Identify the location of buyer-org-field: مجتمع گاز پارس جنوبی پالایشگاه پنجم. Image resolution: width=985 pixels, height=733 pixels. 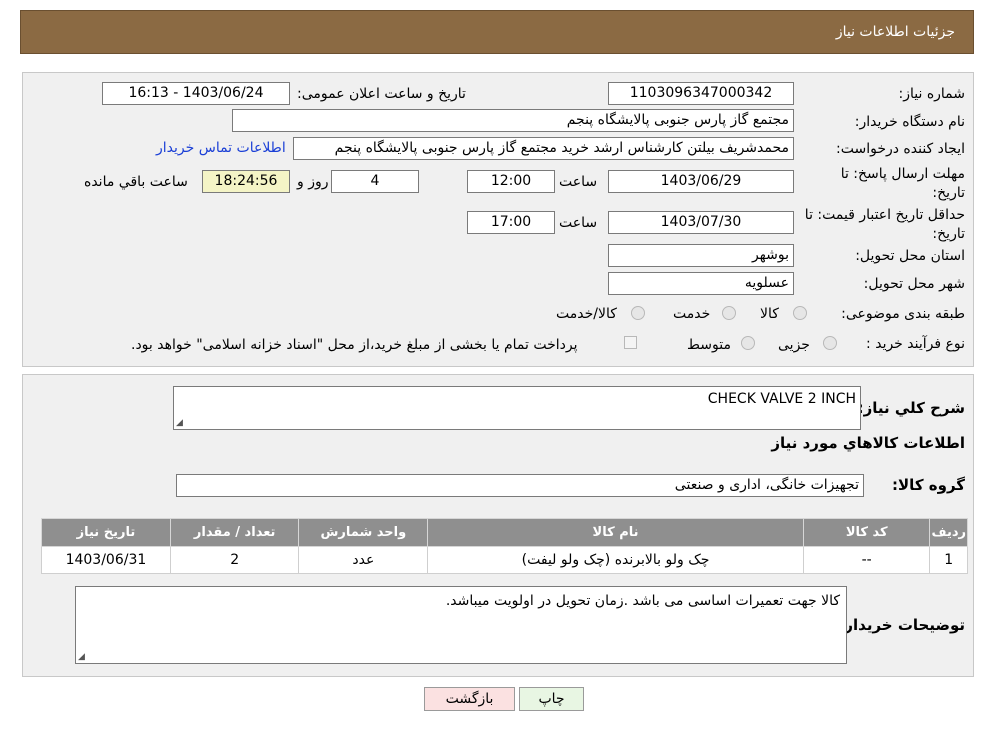
(513, 120).